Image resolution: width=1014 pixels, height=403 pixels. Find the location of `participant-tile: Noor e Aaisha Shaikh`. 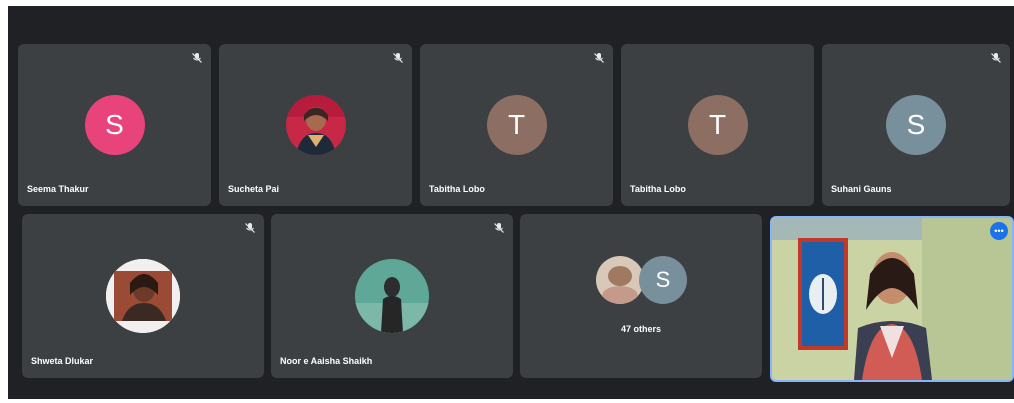

participant-tile: Noor e Aaisha Shaikh is located at coordinates (392, 296).